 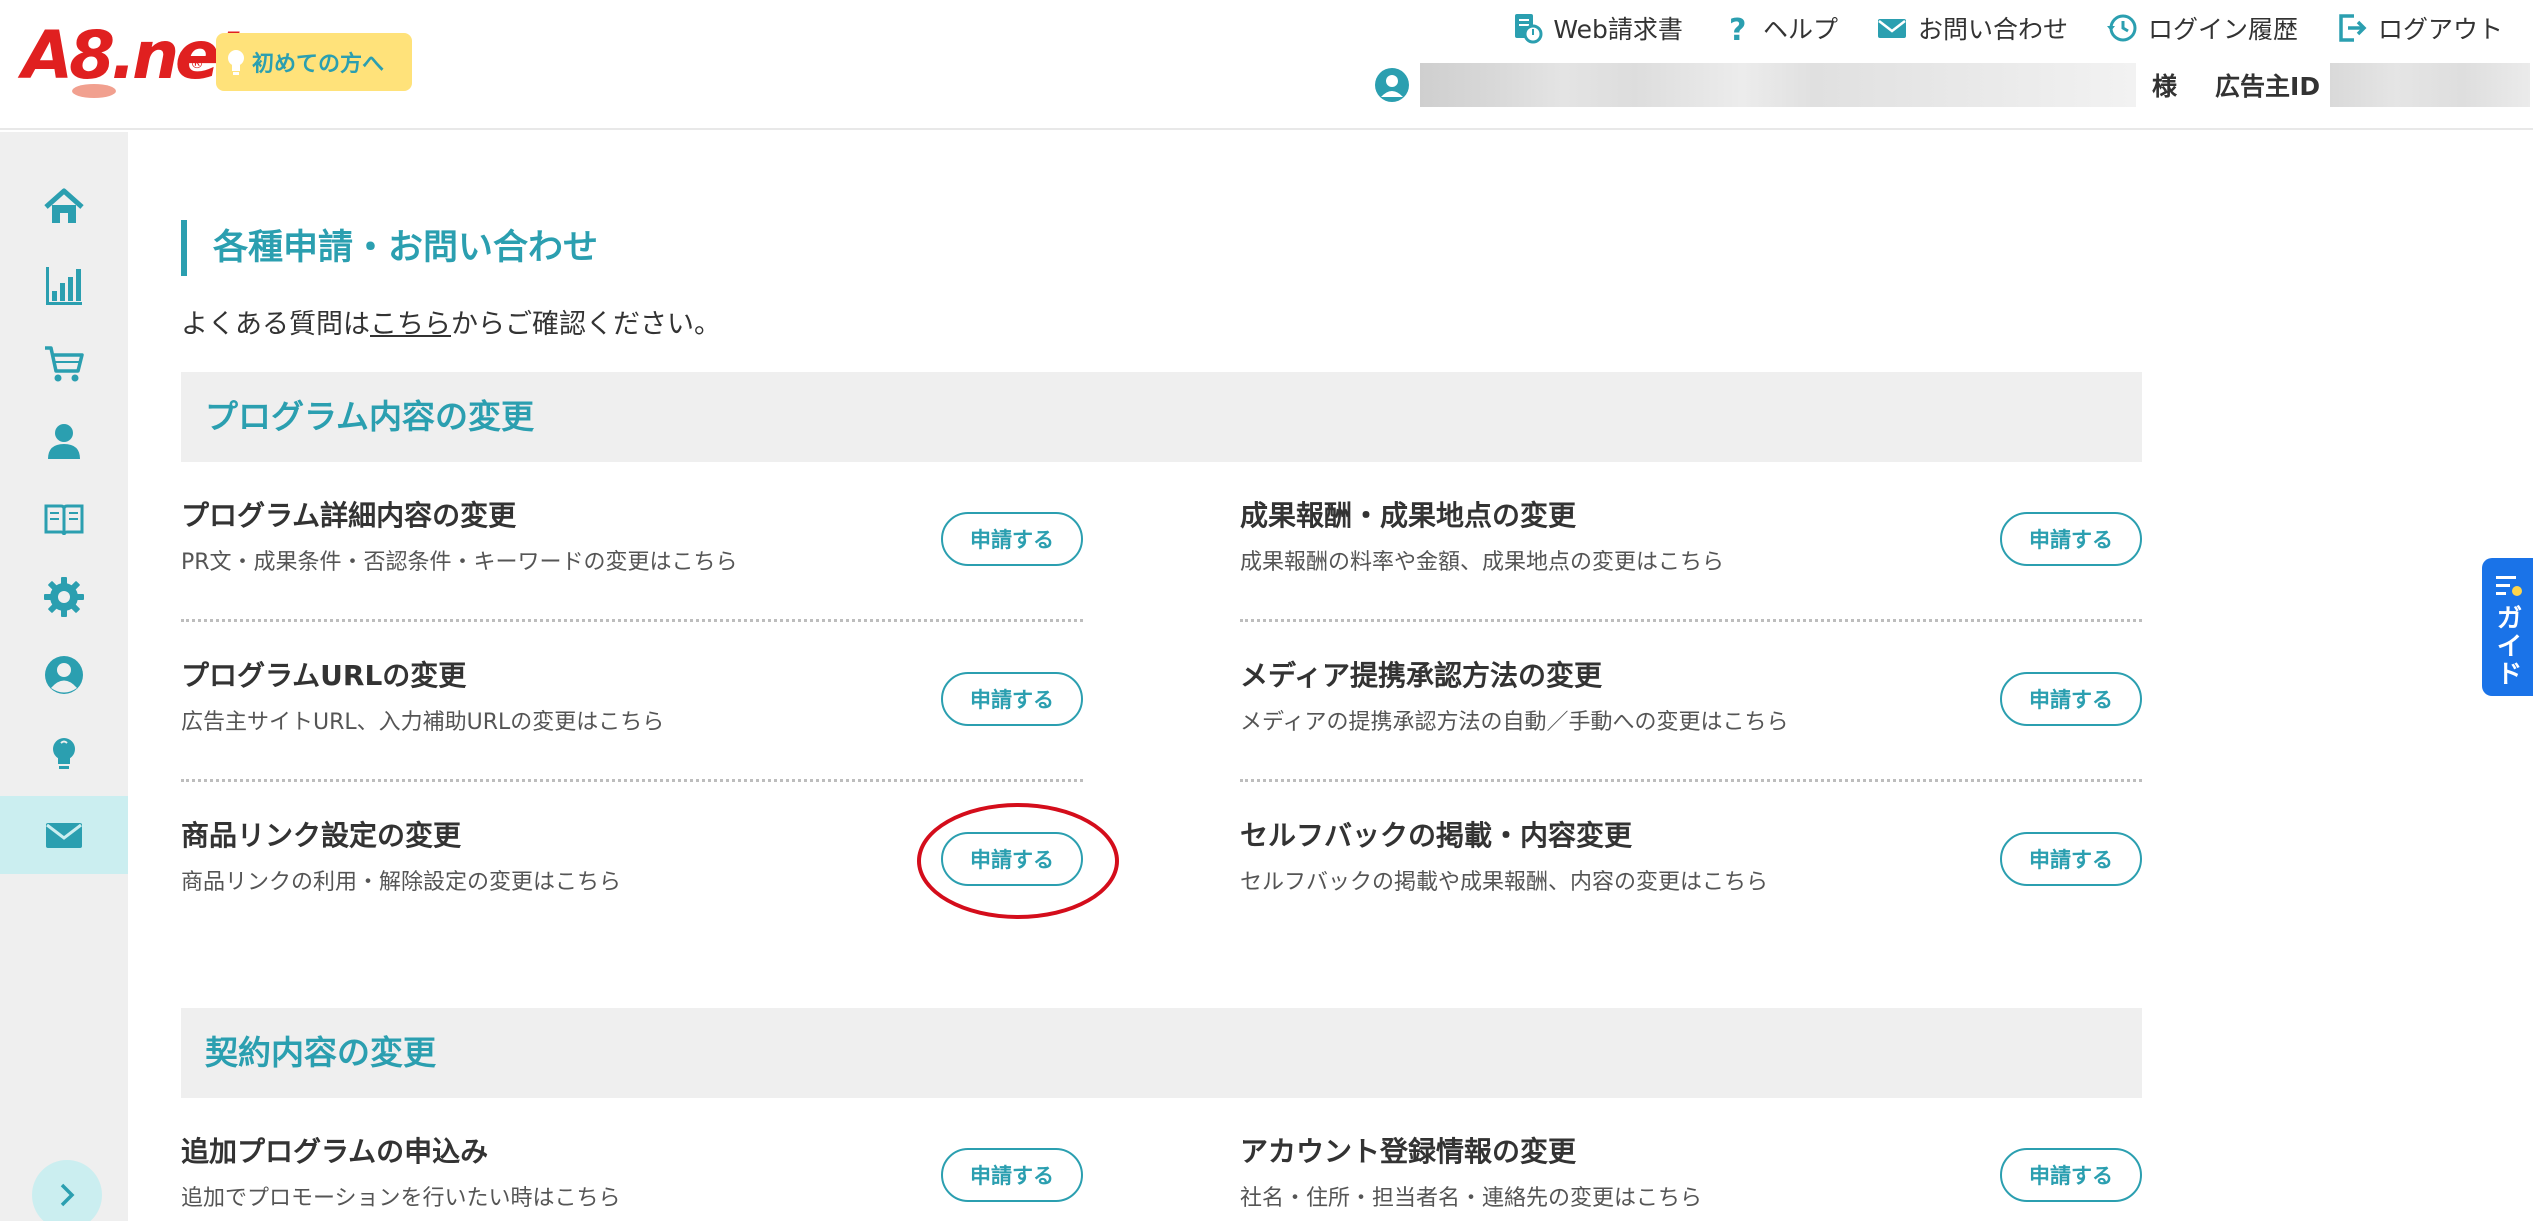 What do you see at coordinates (1482, 562) in the screenshot?
I see `item-description: 成果報酬の料率や金額、成果地点の変更はこちら` at bounding box center [1482, 562].